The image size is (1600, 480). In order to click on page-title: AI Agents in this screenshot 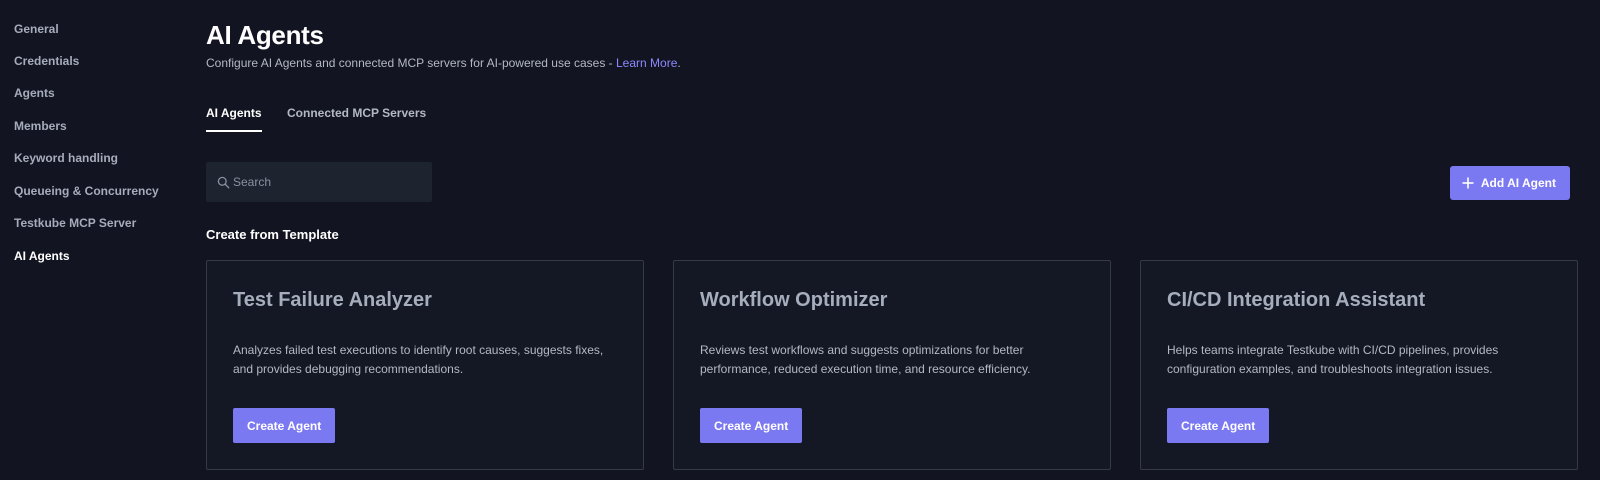, I will do `click(265, 35)`.